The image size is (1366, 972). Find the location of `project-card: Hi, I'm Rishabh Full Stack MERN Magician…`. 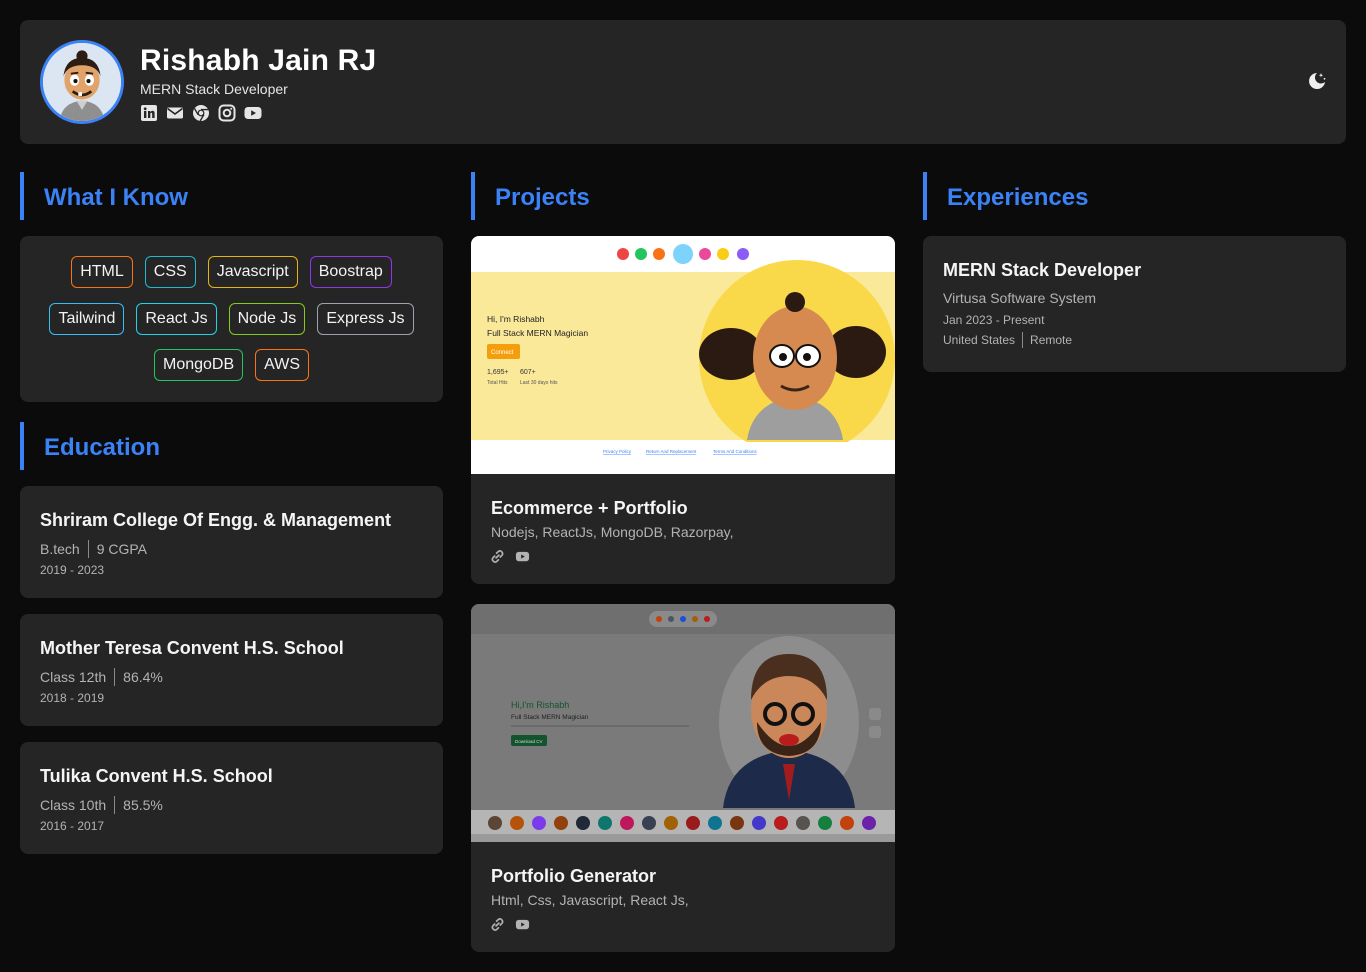

project-card: Hi, I'm Rishabh Full Stack MERN Magician… is located at coordinates (683, 410).